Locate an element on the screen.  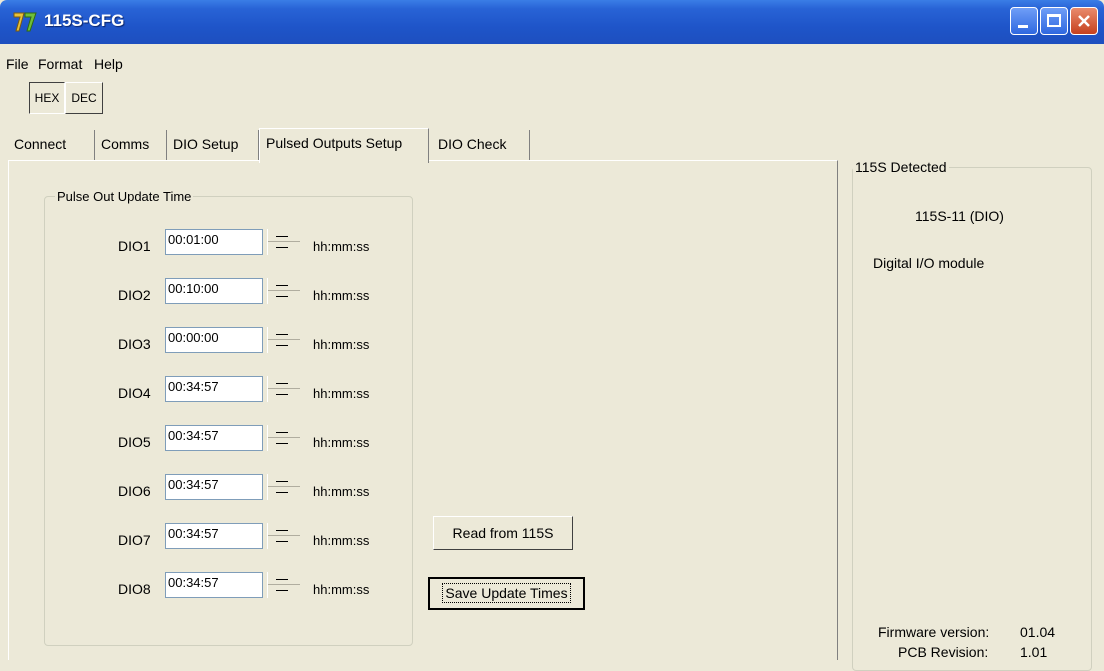
tab-pulsed-outputs-setup: Pulsed Outputs Setup is located at coordinates (344, 145).